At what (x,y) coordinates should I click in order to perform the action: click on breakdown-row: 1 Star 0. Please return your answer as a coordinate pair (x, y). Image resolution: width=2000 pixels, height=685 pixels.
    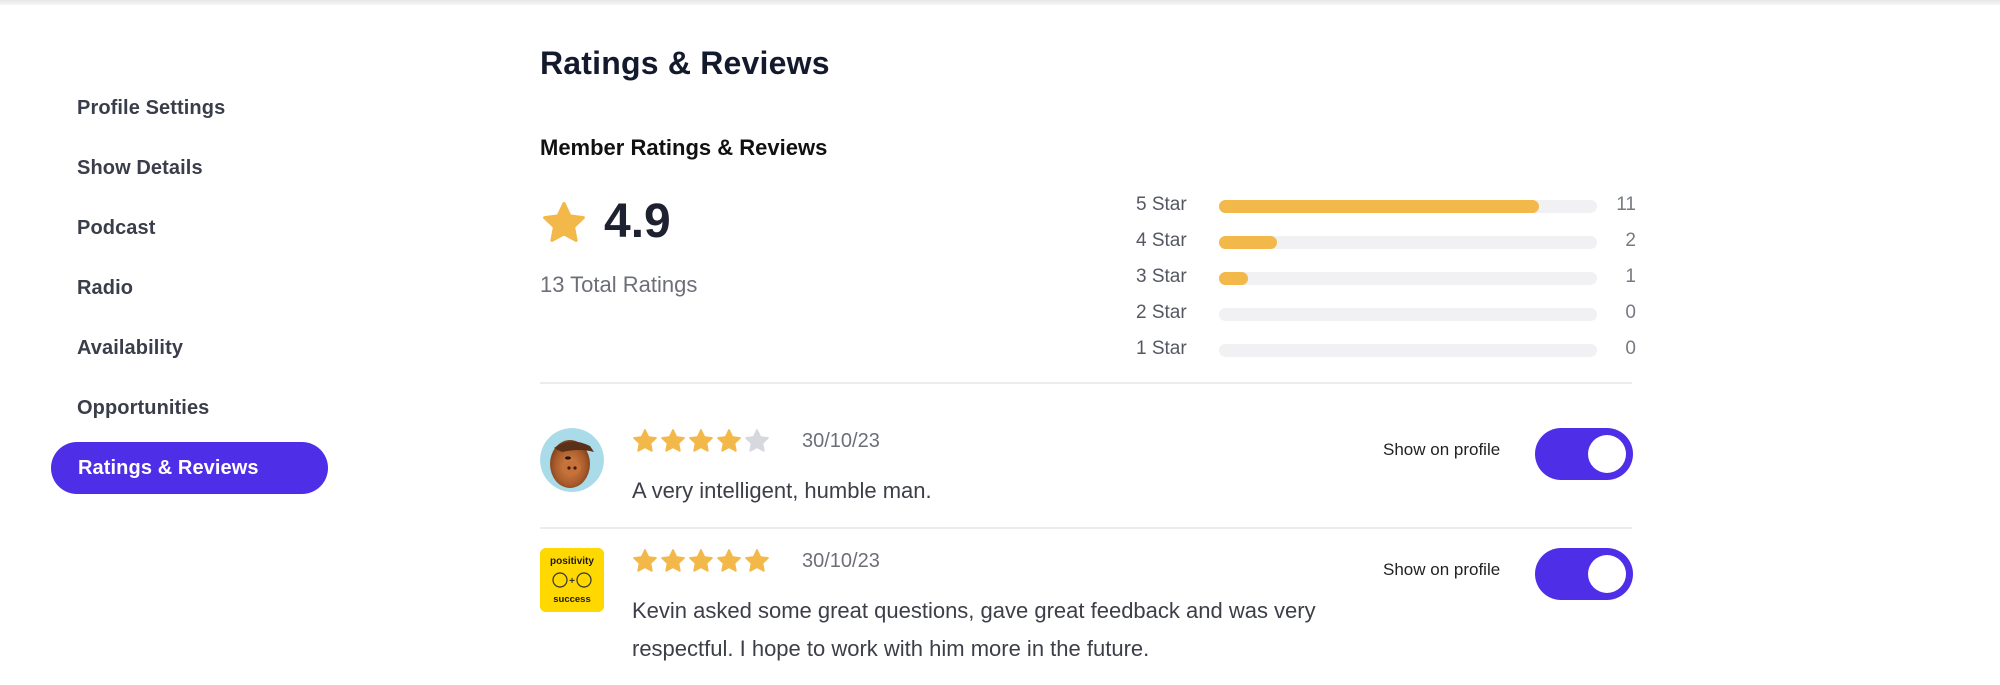
    Looking at the image, I should click on (1386, 350).